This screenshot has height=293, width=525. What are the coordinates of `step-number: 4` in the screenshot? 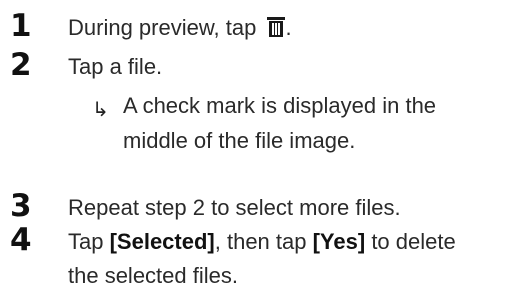 It's located at (21, 240).